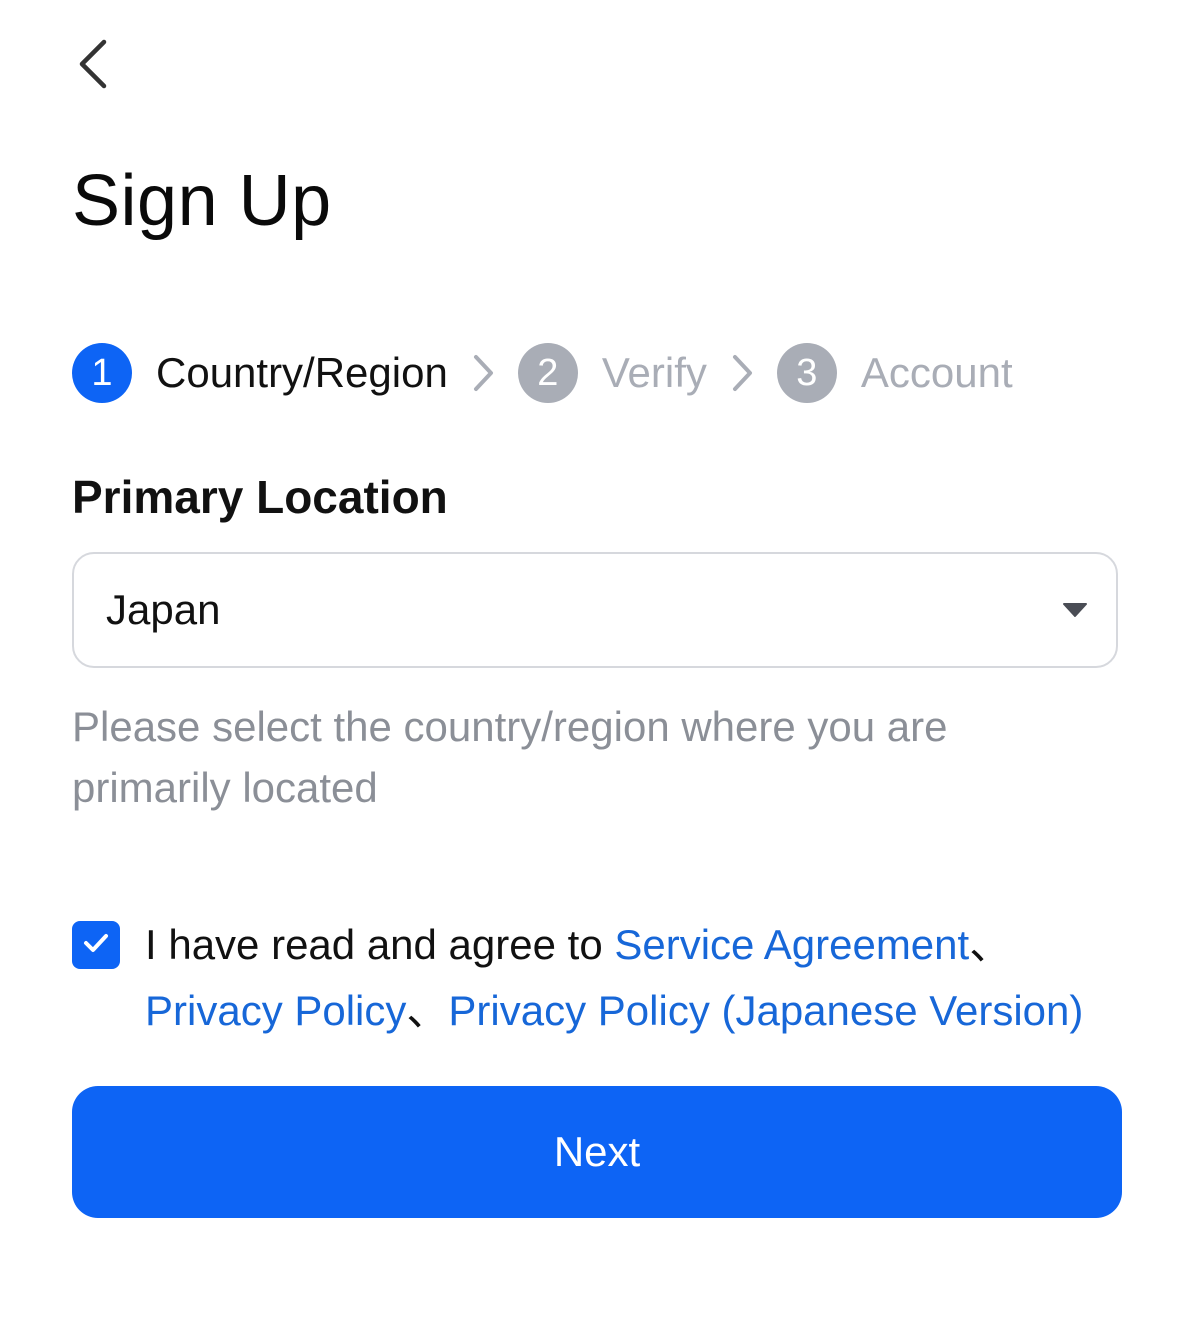 This screenshot has height=1336, width=1179. I want to click on step-account: 3 Account, so click(894, 373).